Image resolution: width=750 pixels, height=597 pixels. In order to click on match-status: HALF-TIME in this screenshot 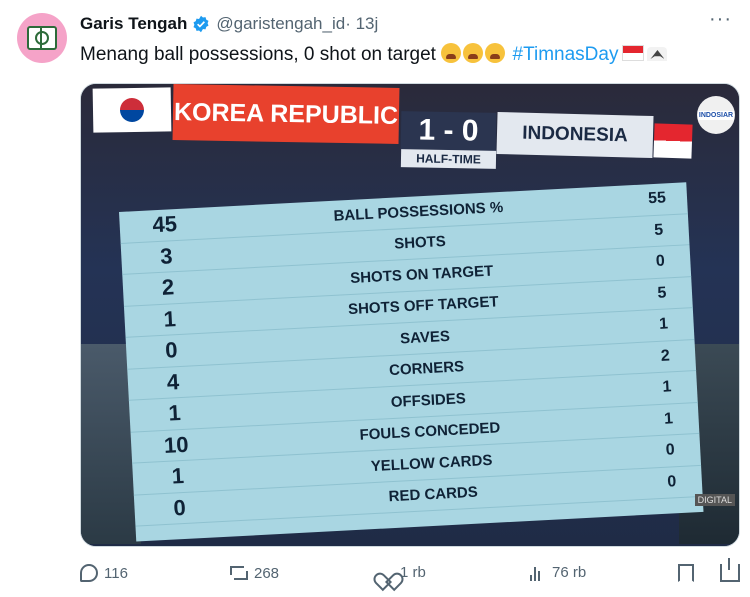, I will do `click(448, 159)`.